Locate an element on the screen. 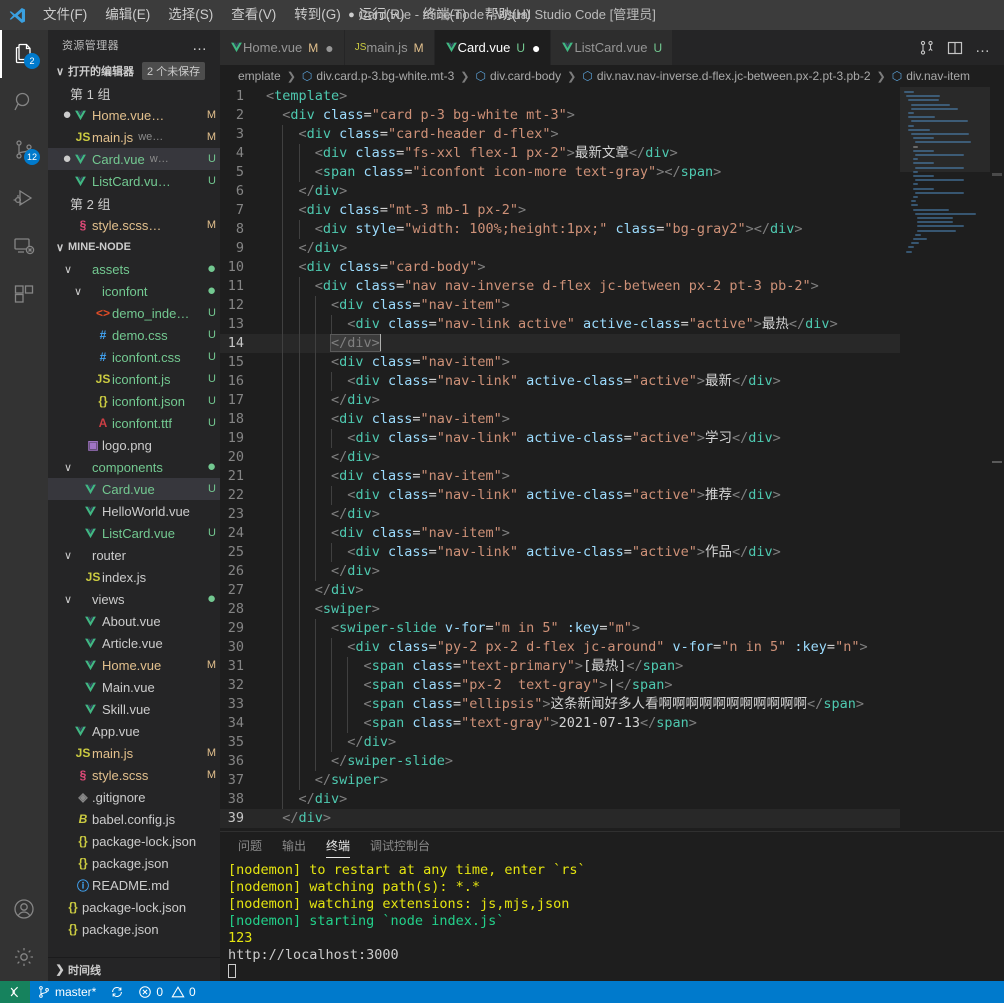 This screenshot has width=1004, height=1003. code-line: 10 <div class="card-body"> is located at coordinates (560, 267).